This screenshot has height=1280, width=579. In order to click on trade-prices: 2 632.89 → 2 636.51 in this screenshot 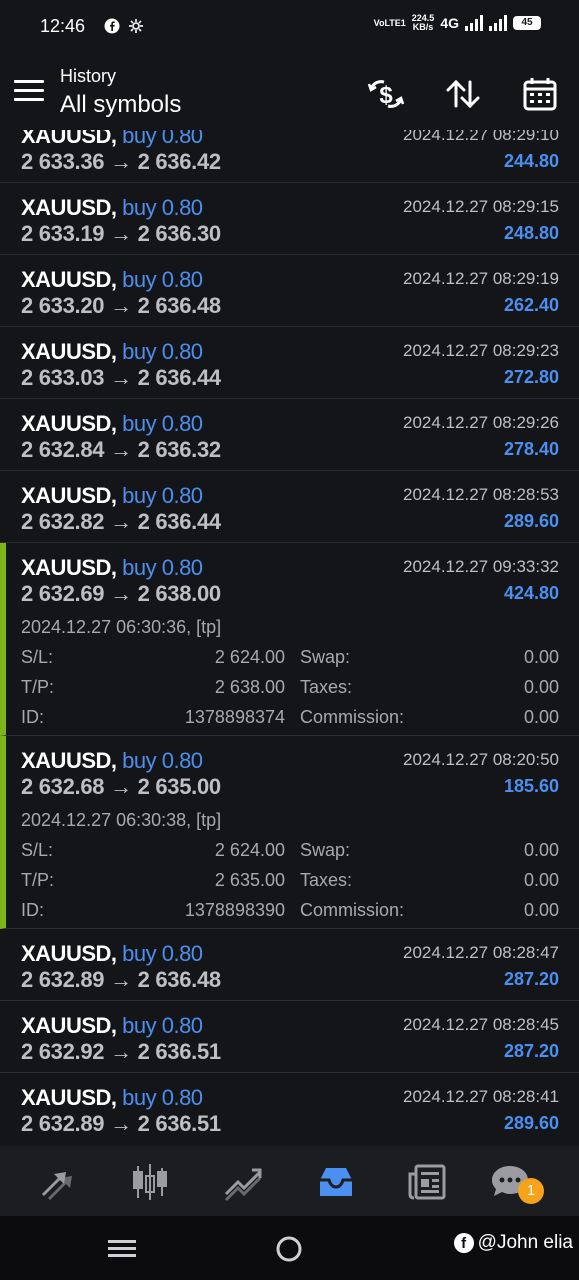, I will do `click(121, 1123)`.